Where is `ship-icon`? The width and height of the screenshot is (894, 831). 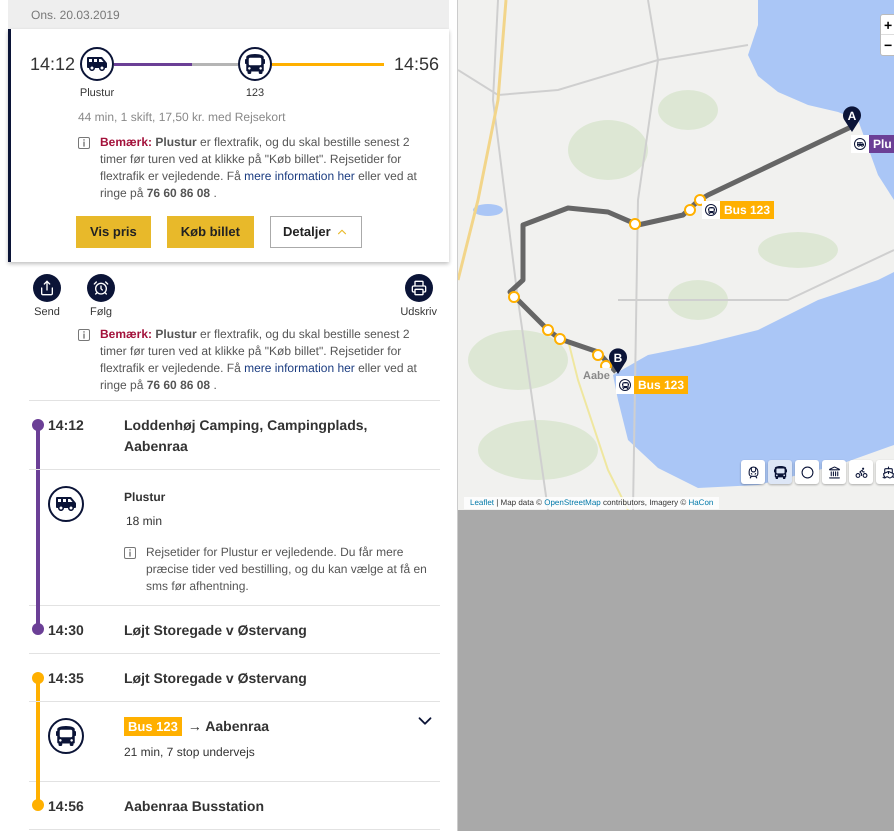
ship-icon is located at coordinates (888, 472).